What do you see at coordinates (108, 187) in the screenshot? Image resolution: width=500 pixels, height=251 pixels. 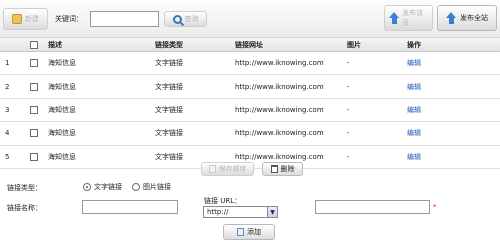 I see `radio-text-link-label: 文字链接` at bounding box center [108, 187].